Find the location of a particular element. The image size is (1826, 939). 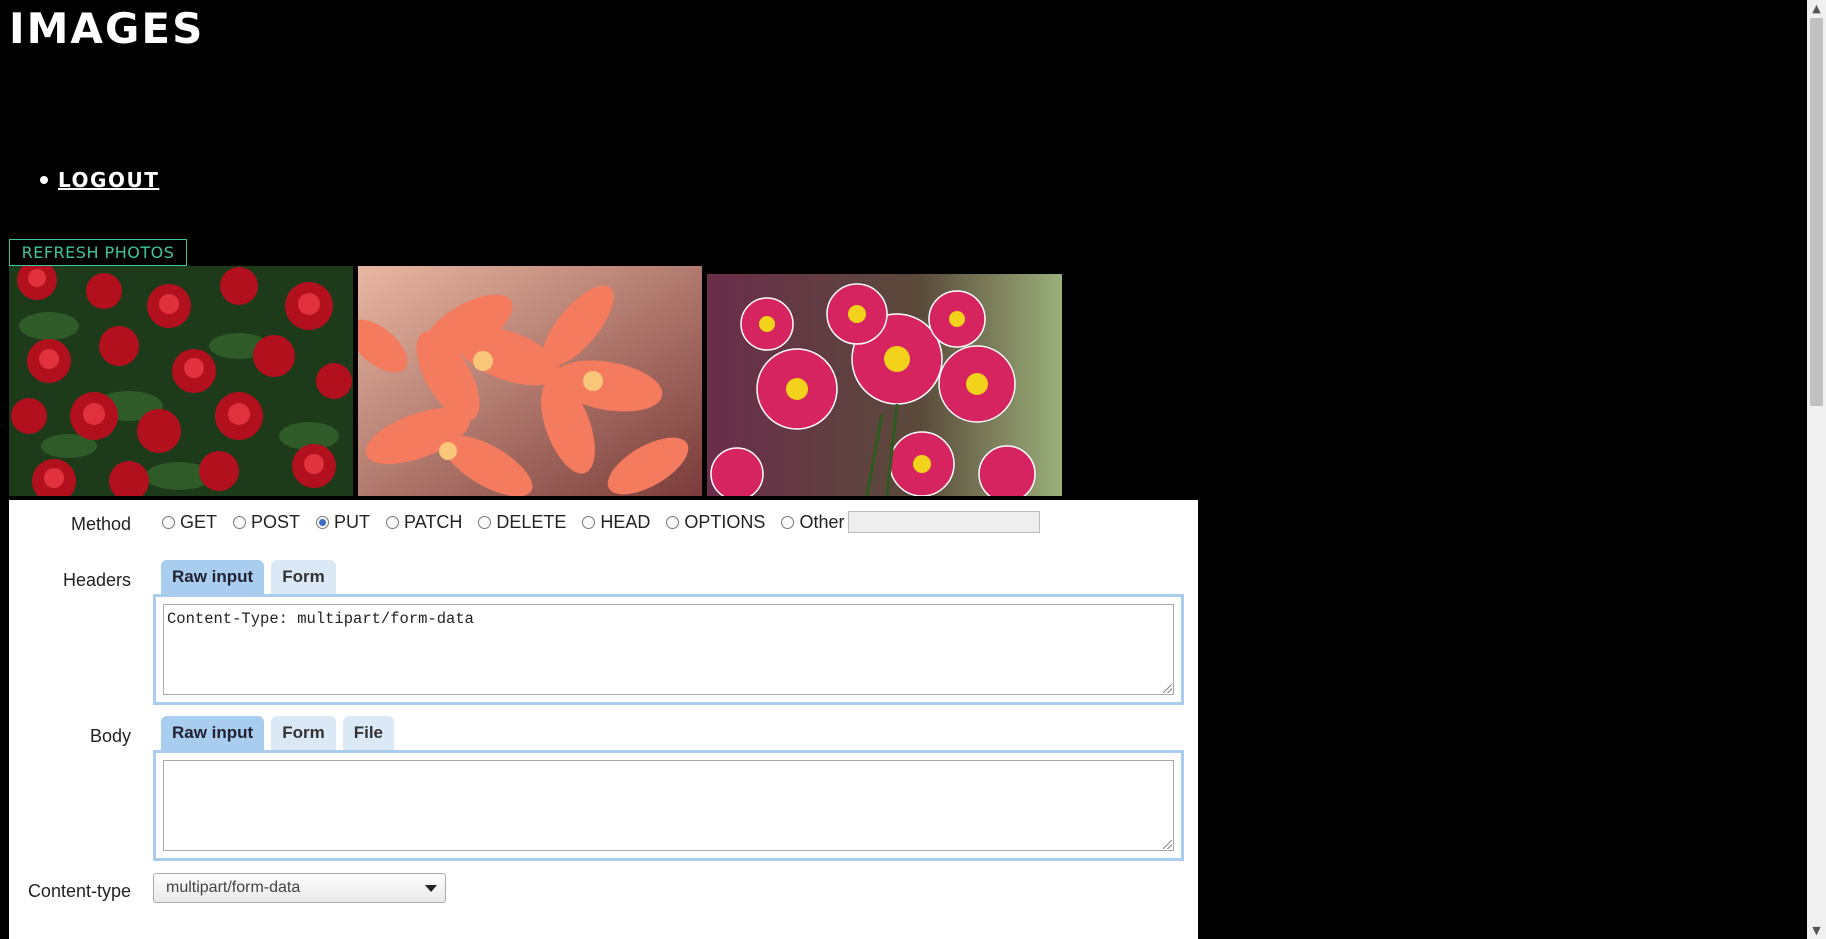

logout-link: LOGOUT is located at coordinates (108, 180).